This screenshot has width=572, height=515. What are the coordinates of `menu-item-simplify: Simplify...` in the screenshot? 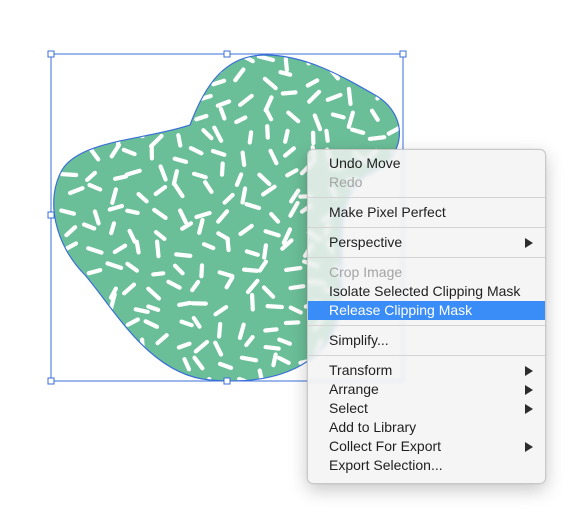 It's located at (426, 340).